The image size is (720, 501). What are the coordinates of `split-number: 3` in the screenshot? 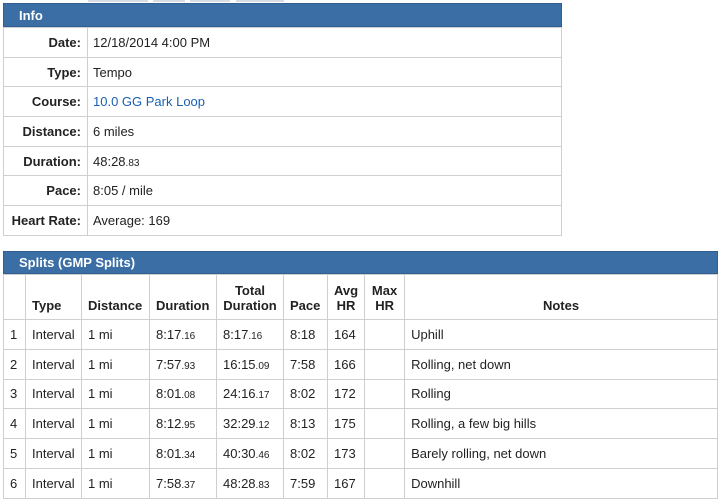 It's located at (14, 394).